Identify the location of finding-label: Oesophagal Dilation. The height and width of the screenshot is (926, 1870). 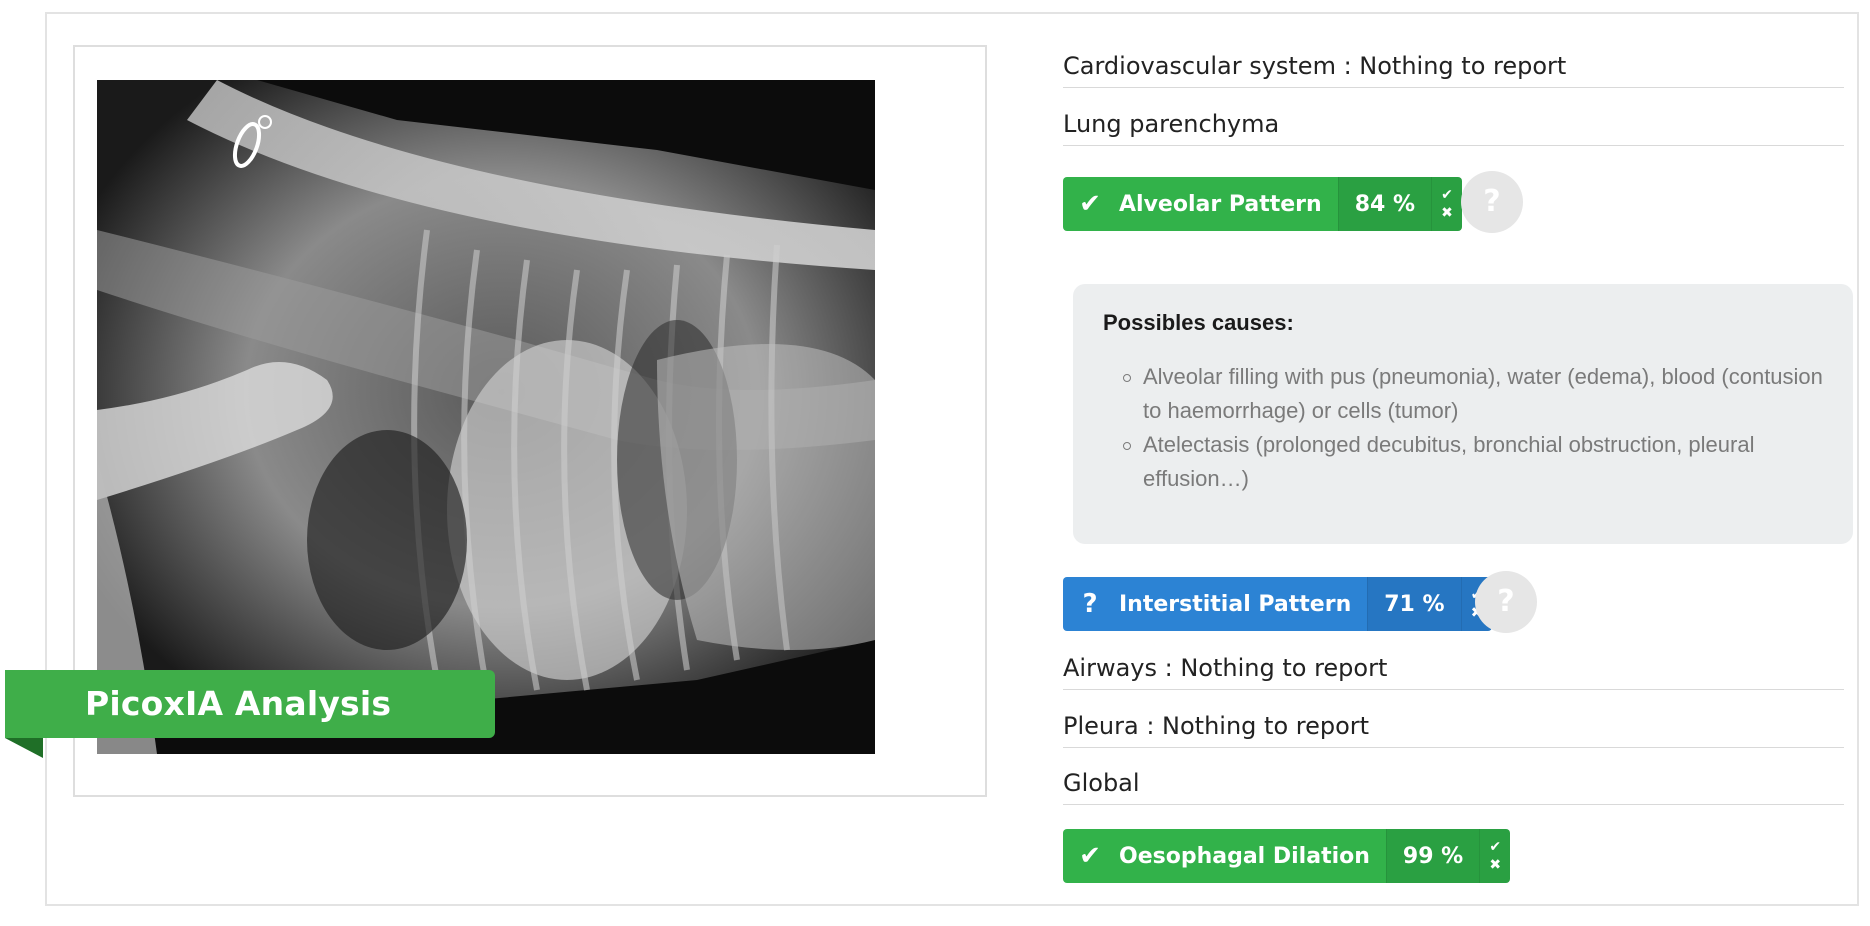
(1244, 856).